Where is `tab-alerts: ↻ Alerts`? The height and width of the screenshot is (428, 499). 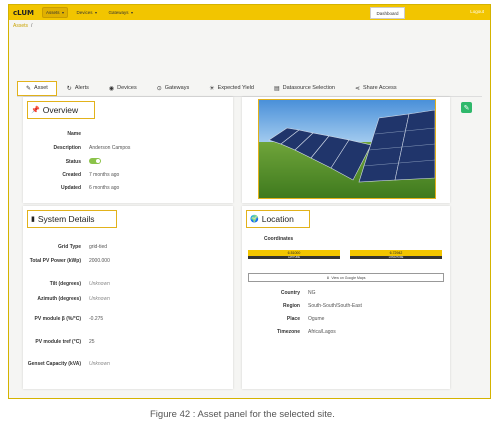
tab-alerts: ↻ Alerts is located at coordinates (78, 88).